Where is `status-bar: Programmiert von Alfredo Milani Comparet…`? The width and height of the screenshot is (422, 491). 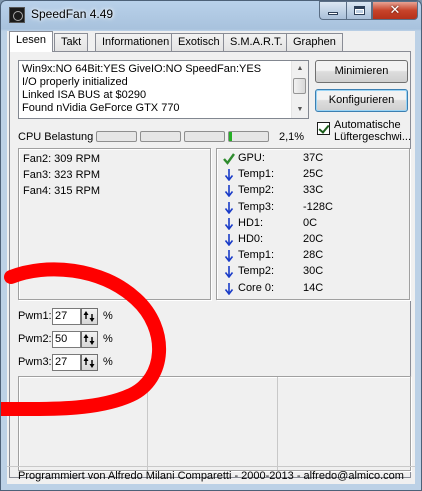 status-bar: Programmiert von Alfredo Milani Comparet… is located at coordinates (211, 475).